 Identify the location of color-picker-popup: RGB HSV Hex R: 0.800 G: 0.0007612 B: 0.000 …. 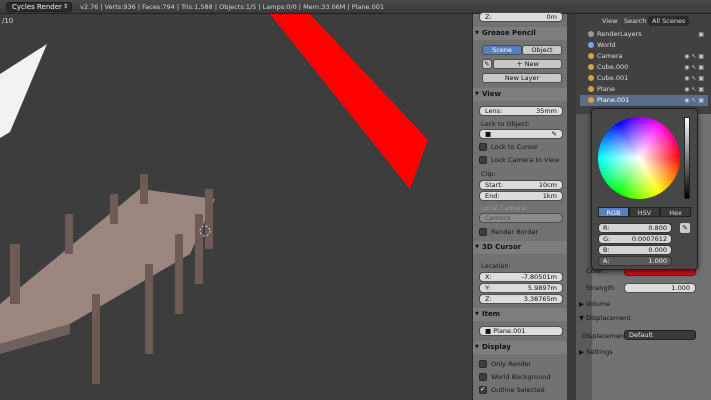
(644, 189).